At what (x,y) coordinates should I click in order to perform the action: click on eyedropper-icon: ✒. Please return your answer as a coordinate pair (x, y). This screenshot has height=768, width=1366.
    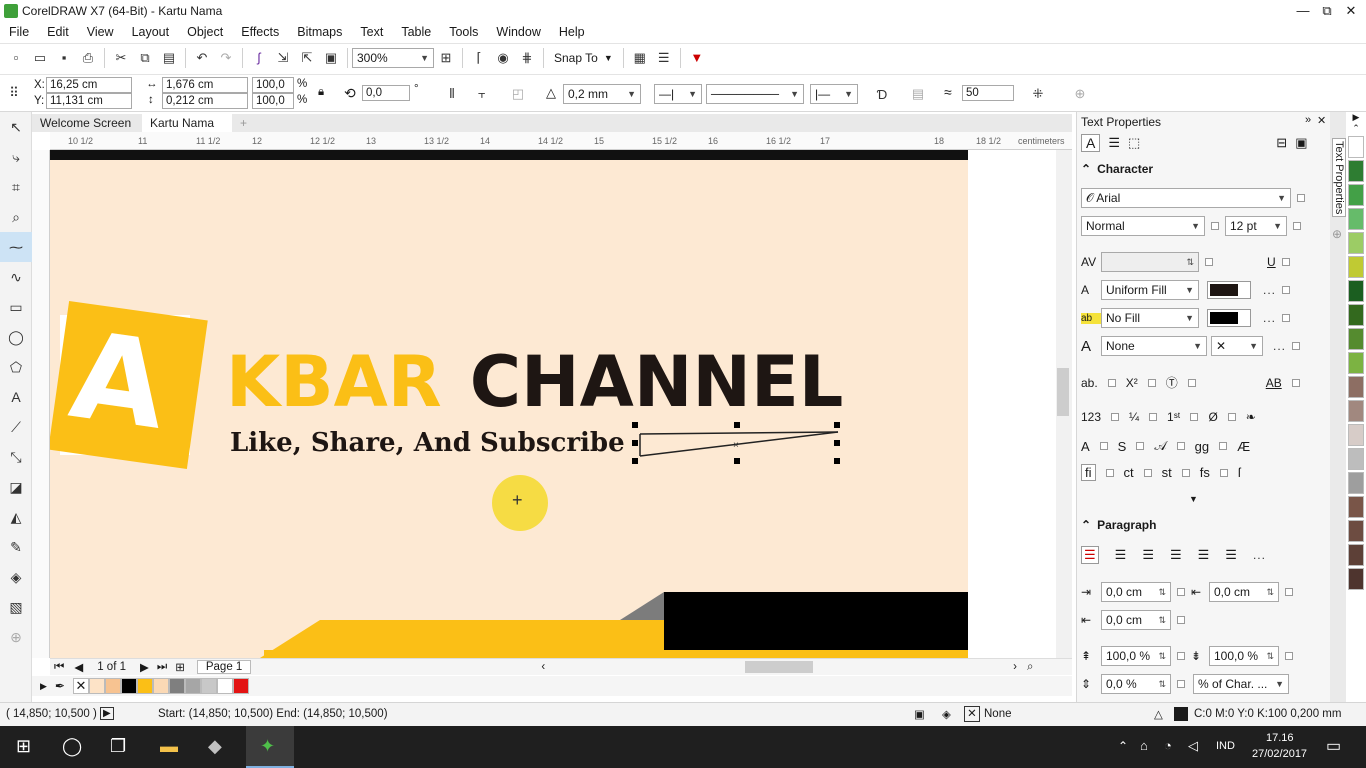
    Looking at the image, I should click on (60, 686).